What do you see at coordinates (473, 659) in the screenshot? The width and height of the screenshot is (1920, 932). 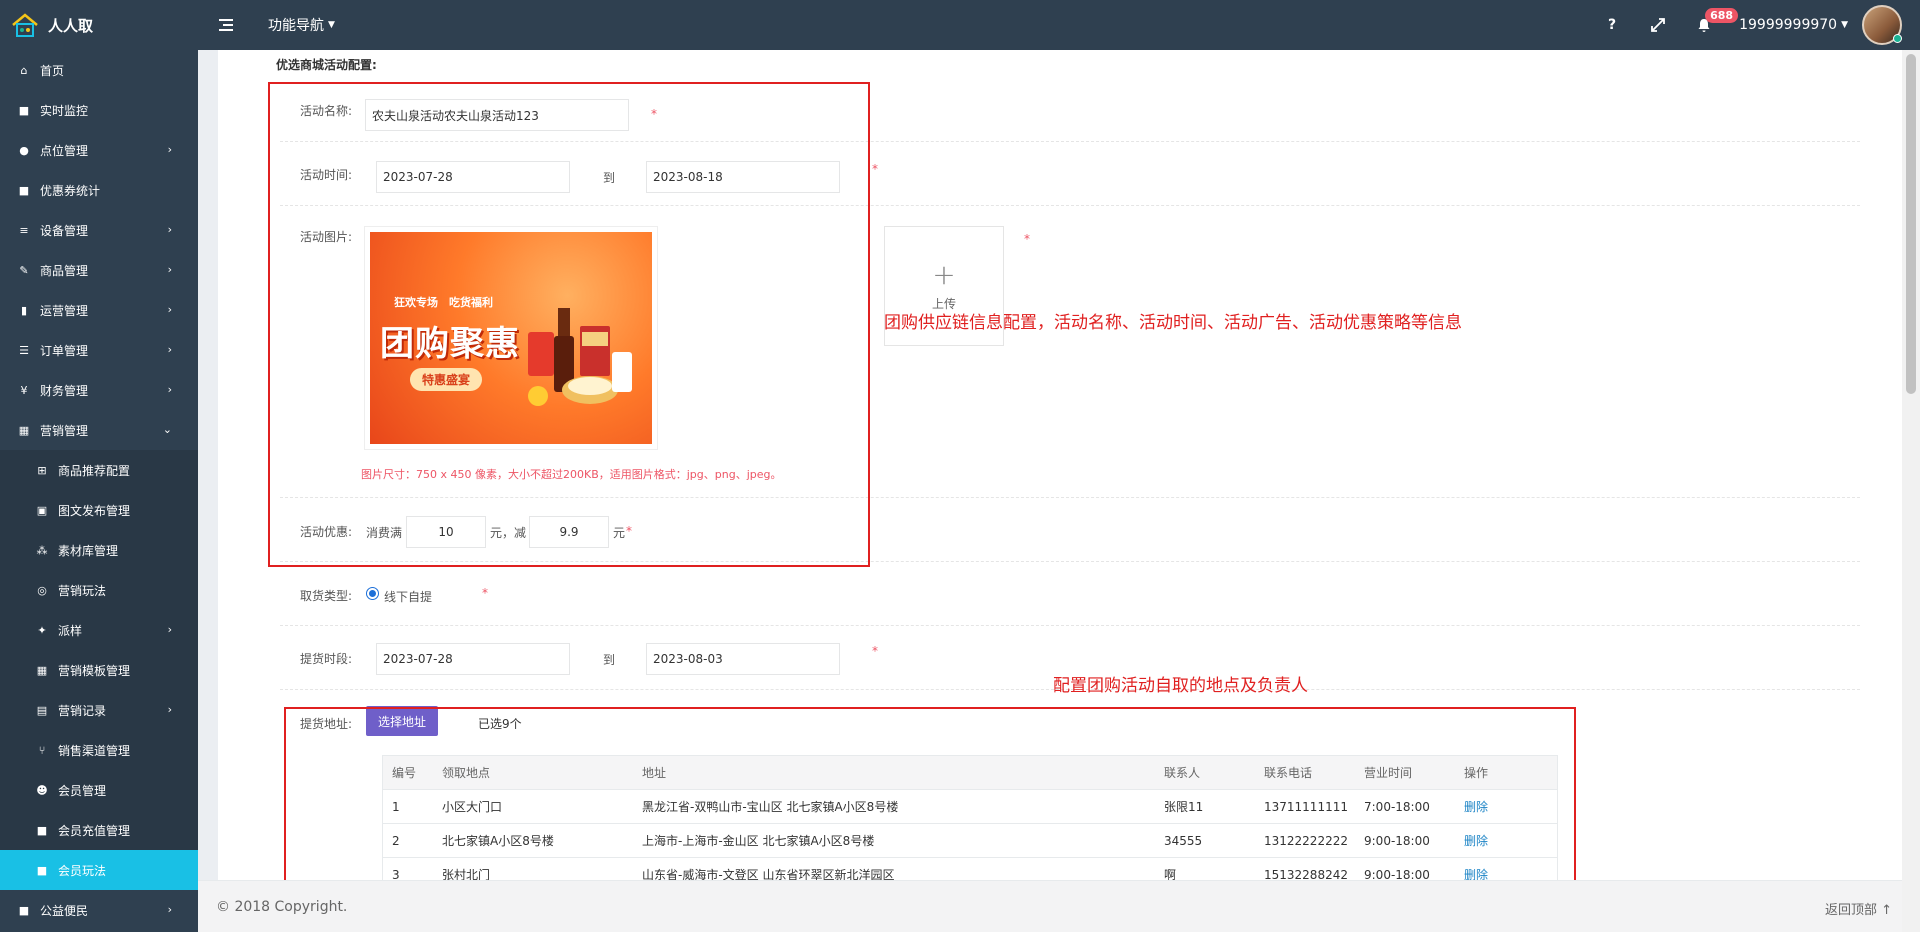 I see `pickup-start-date-input: 2023-07-28` at bounding box center [473, 659].